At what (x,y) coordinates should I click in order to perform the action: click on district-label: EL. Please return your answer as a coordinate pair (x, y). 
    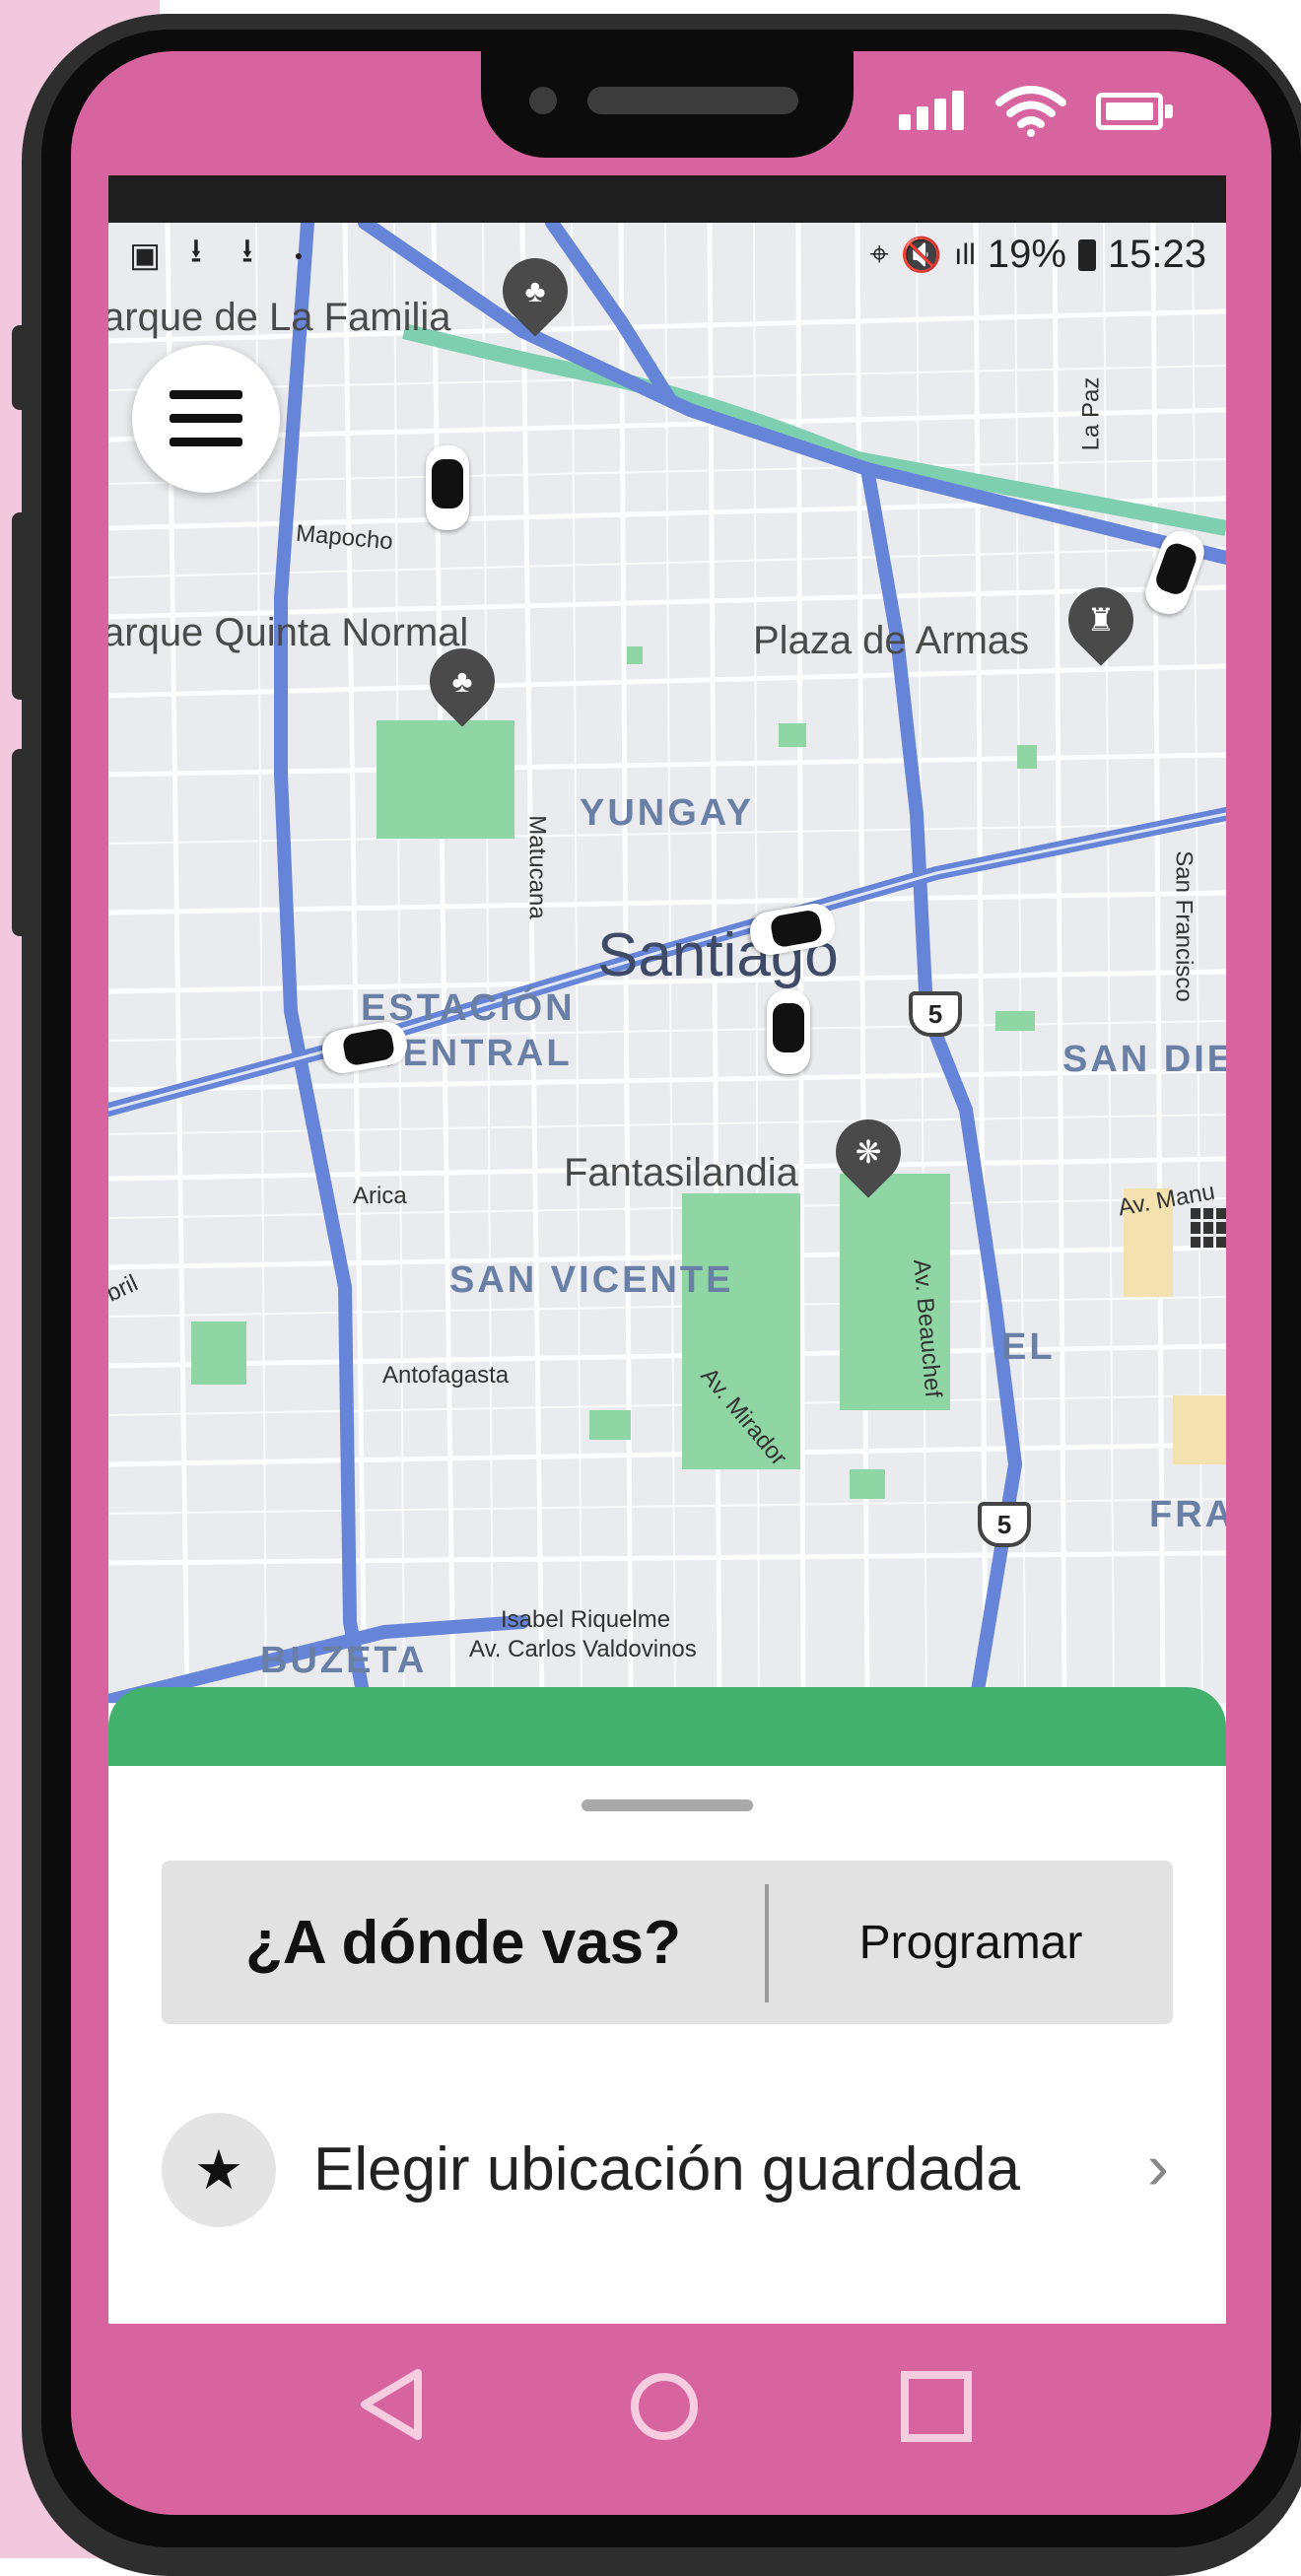
    Looking at the image, I should click on (1029, 1347).